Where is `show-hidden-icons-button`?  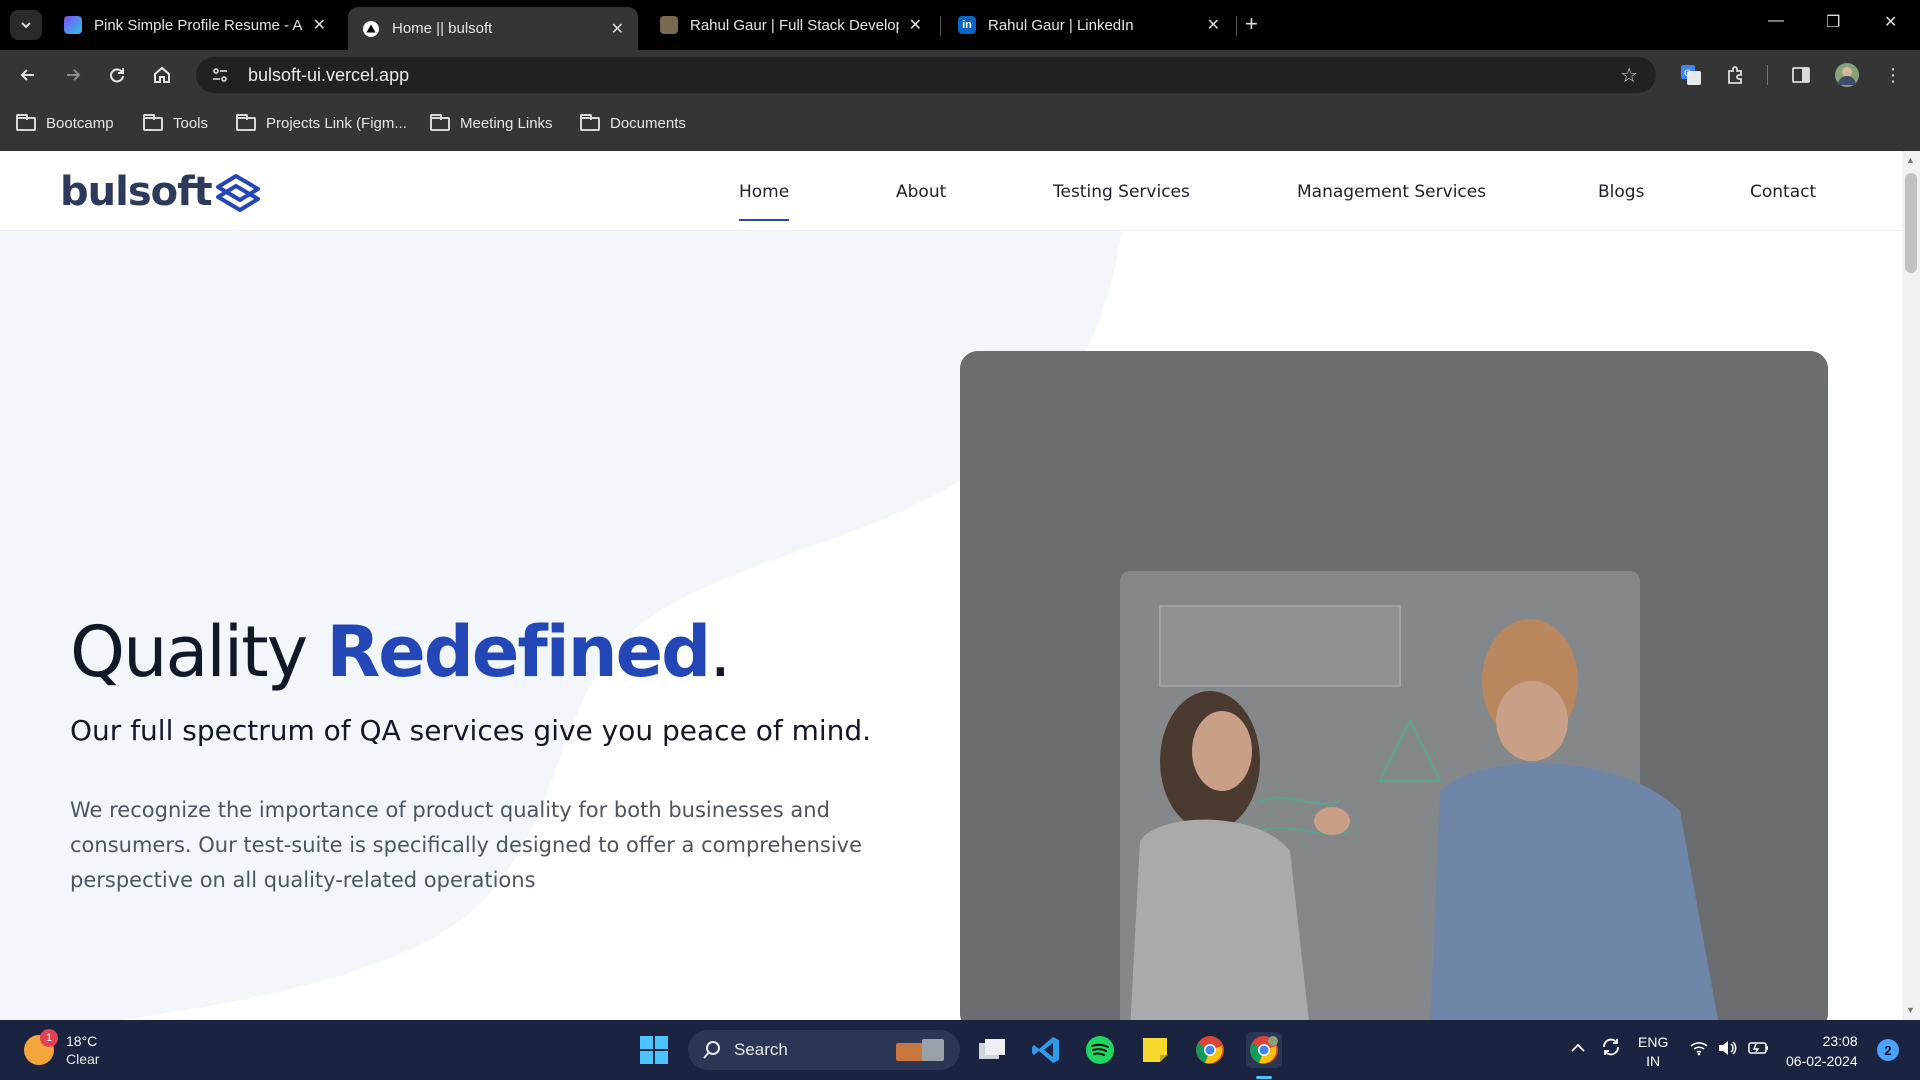
show-hidden-icons-button is located at coordinates (1578, 1050).